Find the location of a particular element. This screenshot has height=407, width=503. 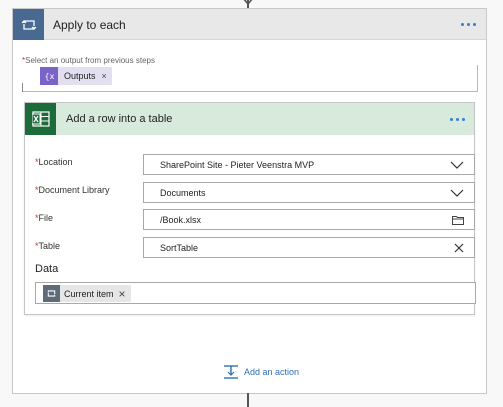

file-picker: /Book.xlsx is located at coordinates (309, 219).